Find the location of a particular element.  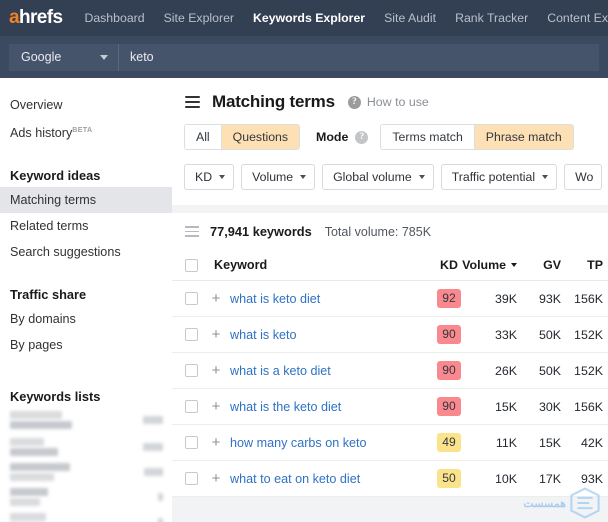

sidebar-item-label: Related terms is located at coordinates (49, 226).